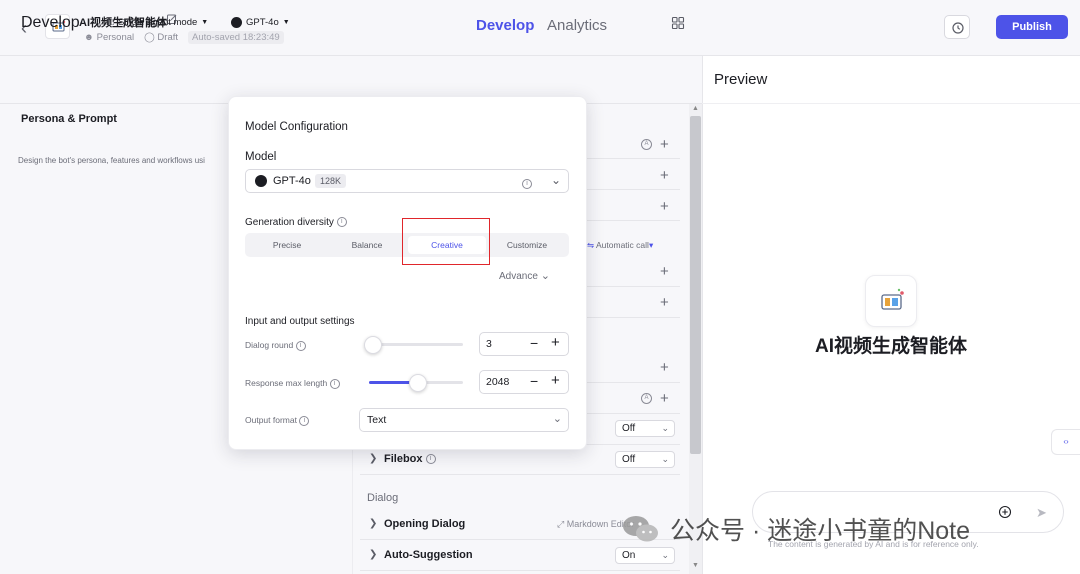 This screenshot has width=1080, height=574. Describe the element at coordinates (425, 524) in the screenshot. I see `opening-dialog-label: Opening Dialog` at that location.